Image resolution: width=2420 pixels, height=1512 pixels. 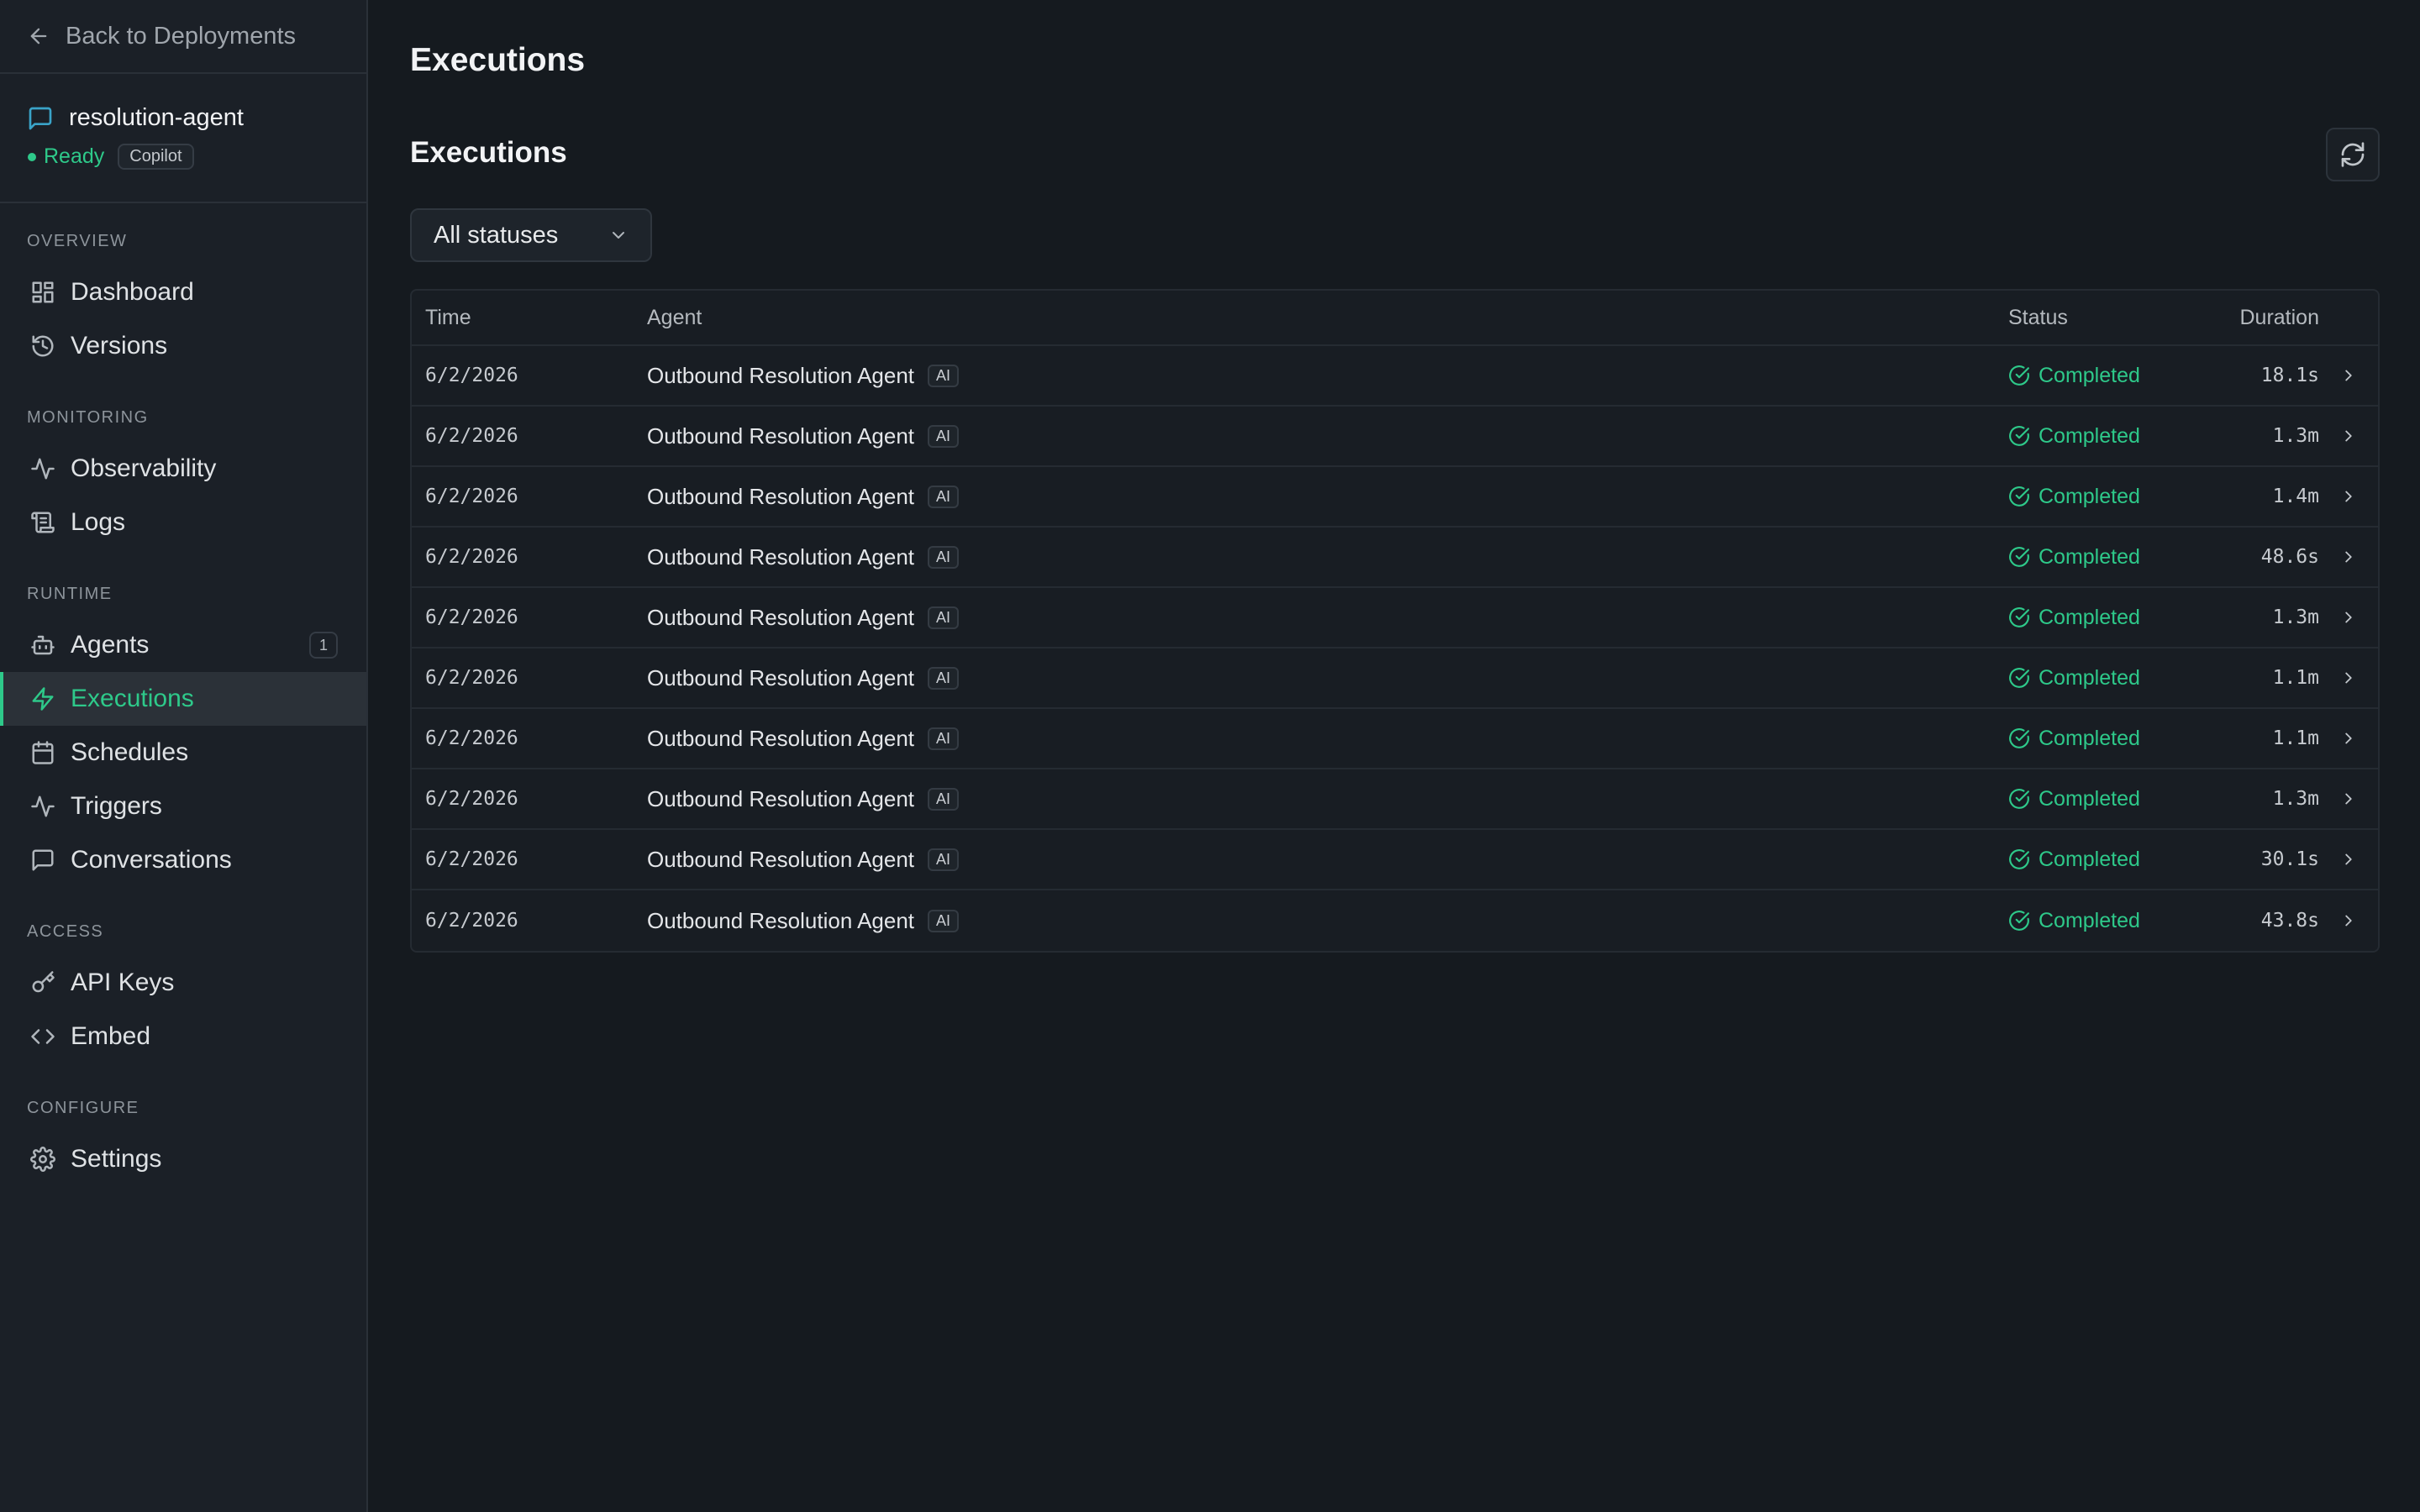 I want to click on sidebar-item-conversations: Conversations, so click(x=183, y=860).